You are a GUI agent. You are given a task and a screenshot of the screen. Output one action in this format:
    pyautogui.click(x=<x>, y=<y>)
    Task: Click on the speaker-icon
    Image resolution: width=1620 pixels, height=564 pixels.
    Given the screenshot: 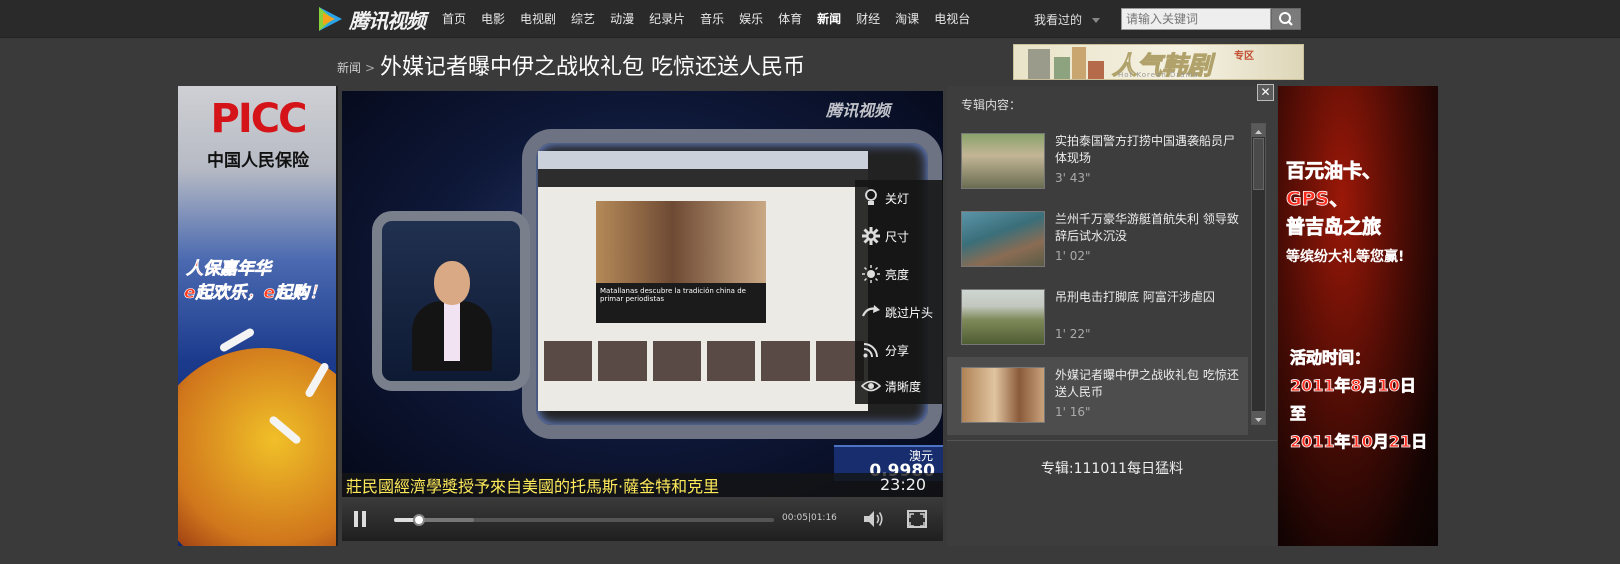 What is the action you would take?
    pyautogui.click(x=873, y=519)
    